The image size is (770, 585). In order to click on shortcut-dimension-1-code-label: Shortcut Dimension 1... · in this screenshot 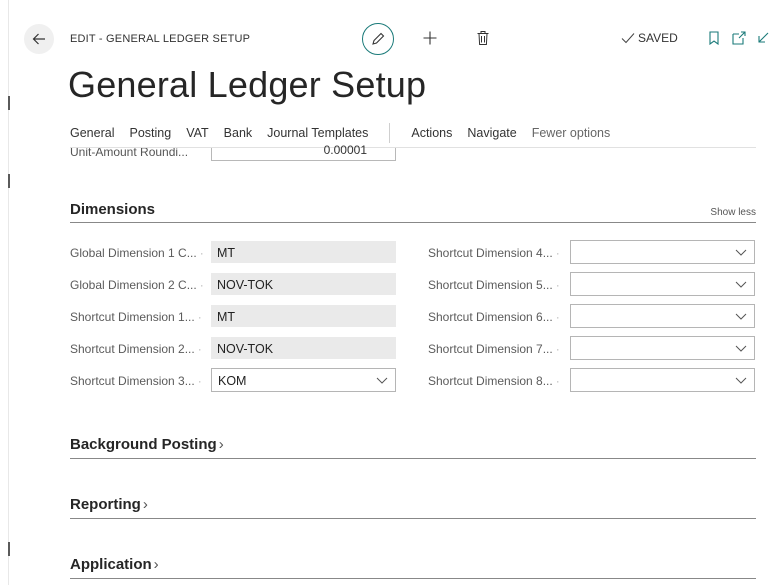, I will do `click(136, 317)`.